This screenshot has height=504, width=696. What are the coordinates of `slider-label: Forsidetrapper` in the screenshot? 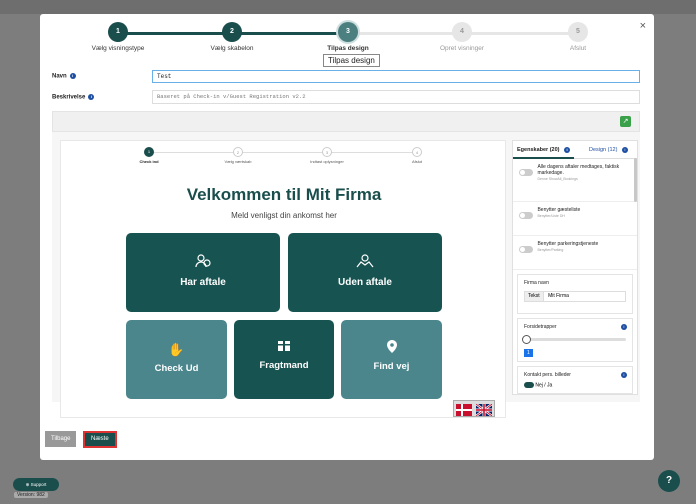 It's located at (540, 327).